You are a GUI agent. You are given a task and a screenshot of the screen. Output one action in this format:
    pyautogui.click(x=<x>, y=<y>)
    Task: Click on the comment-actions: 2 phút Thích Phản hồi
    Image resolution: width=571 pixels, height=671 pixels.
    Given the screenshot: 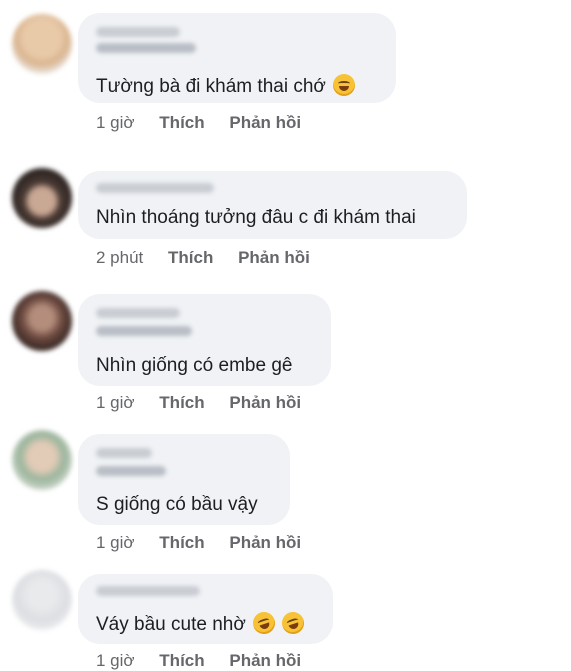 What is the action you would take?
    pyautogui.click(x=203, y=258)
    